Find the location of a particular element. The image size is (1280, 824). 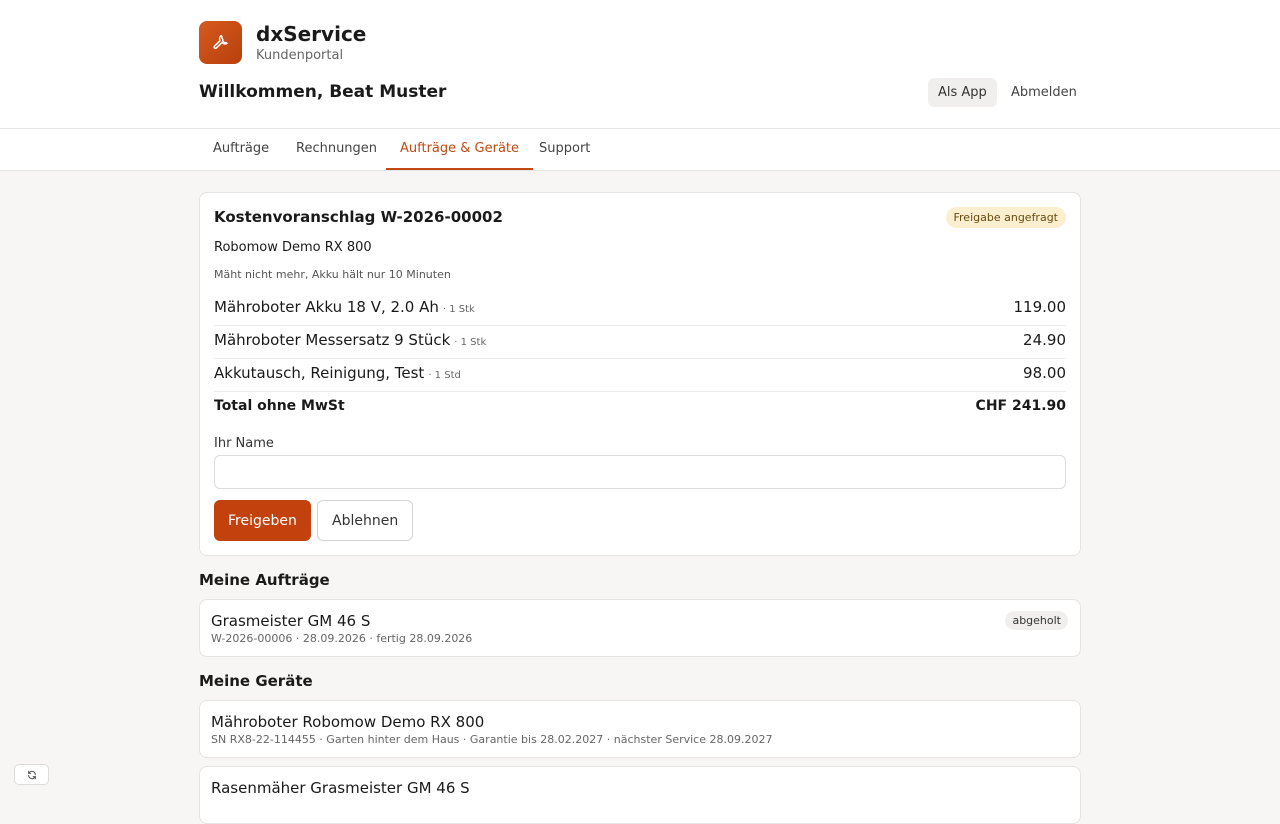

tab-rechnungen: Rechnungen is located at coordinates (336, 149).